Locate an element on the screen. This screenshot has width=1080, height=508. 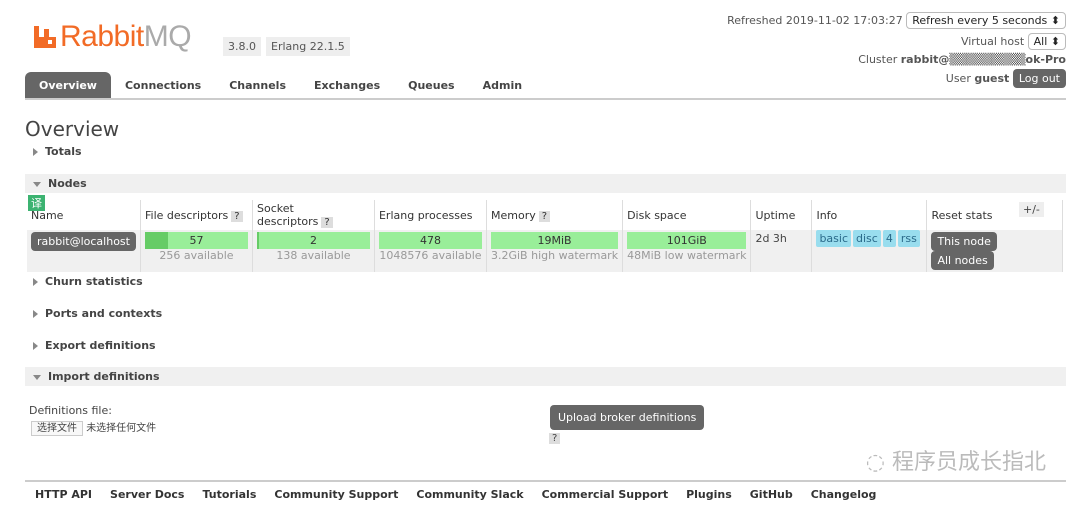
footer-link-tutorials: Tutorials is located at coordinates (229, 494).